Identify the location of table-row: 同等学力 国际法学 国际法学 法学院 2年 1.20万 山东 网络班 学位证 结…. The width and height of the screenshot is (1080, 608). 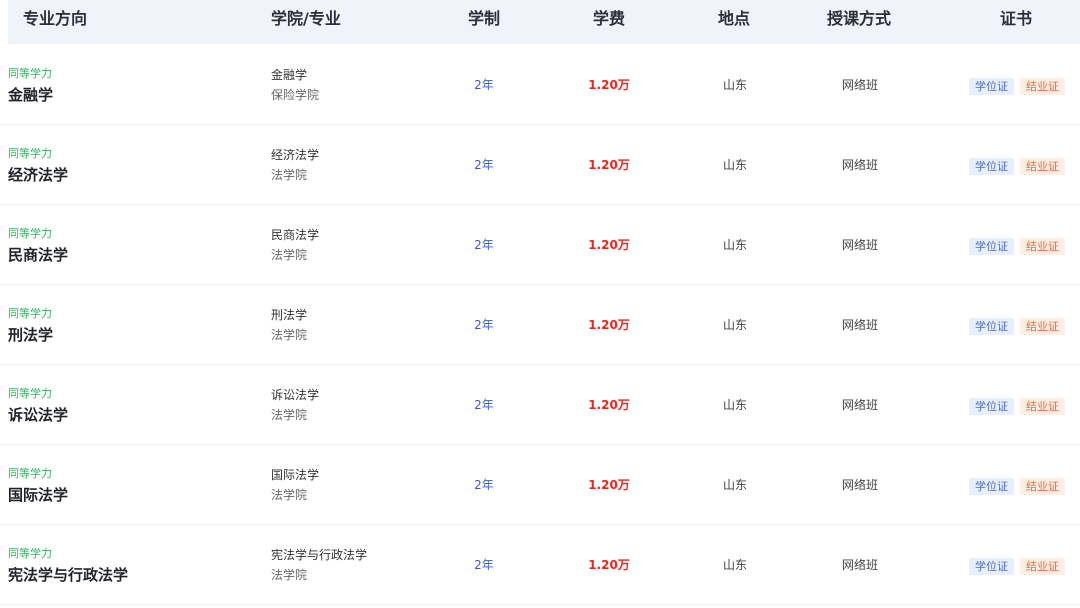
(540, 485).